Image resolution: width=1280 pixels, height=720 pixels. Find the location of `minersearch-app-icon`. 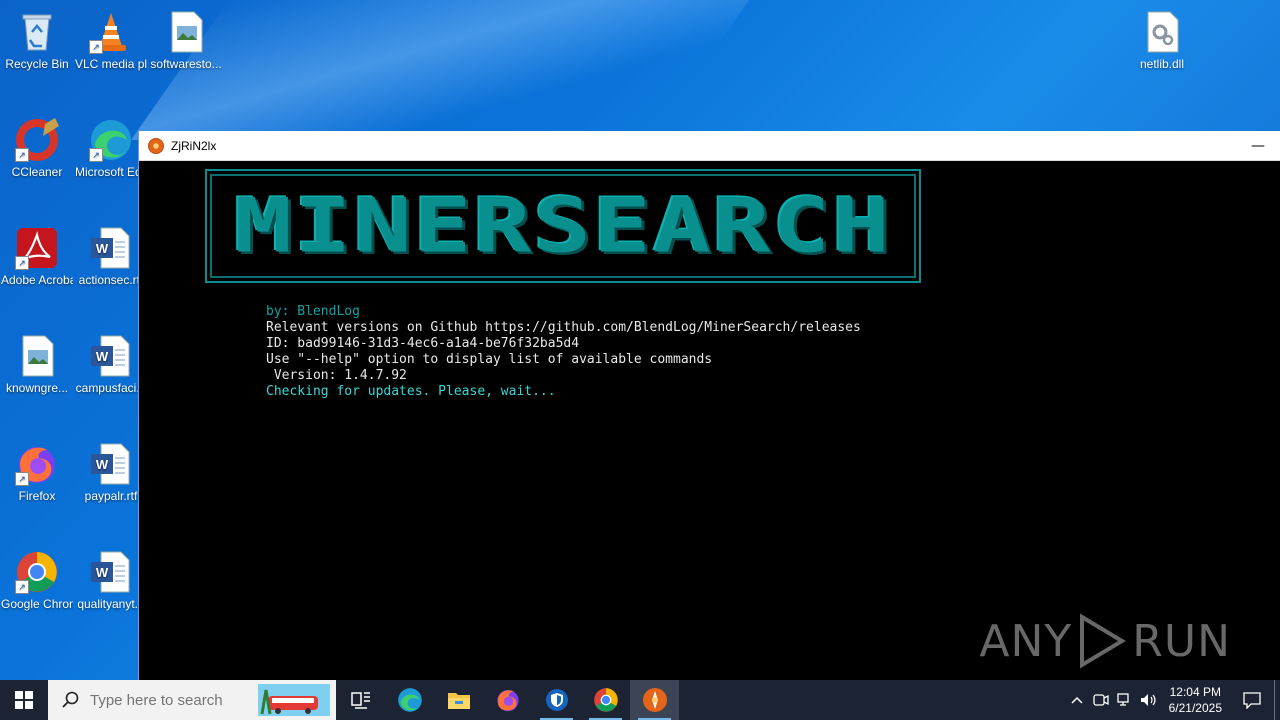

minersearch-app-icon is located at coordinates (654, 700).